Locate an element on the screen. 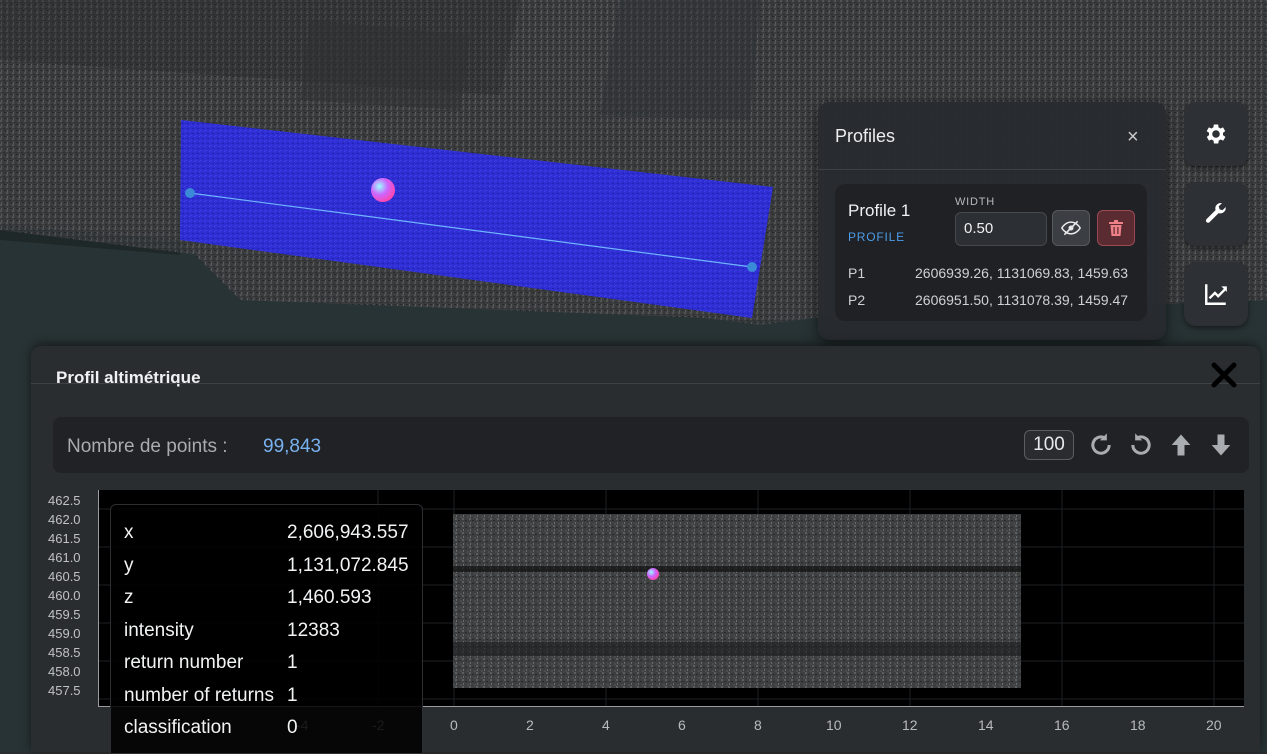 The image size is (1267, 754). attr-key: number of returns is located at coordinates (199, 695).